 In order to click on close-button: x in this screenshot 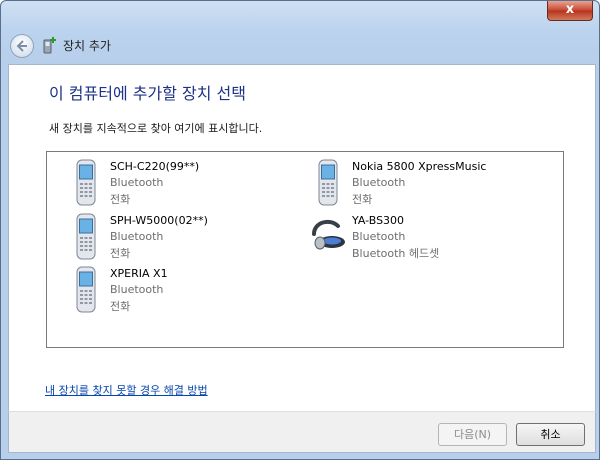, I will do `click(570, 11)`.